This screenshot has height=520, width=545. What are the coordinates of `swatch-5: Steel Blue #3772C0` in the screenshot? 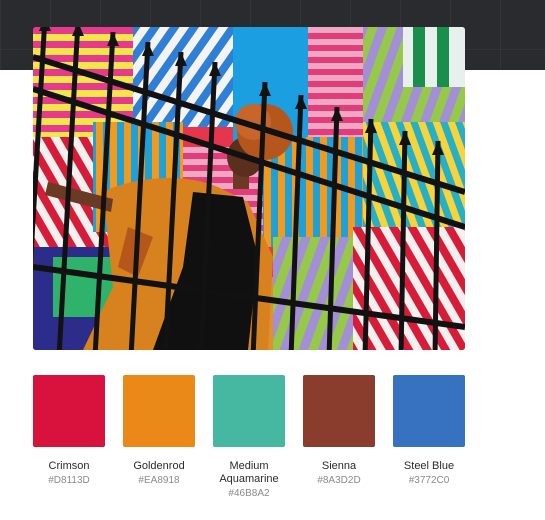 It's located at (429, 431).